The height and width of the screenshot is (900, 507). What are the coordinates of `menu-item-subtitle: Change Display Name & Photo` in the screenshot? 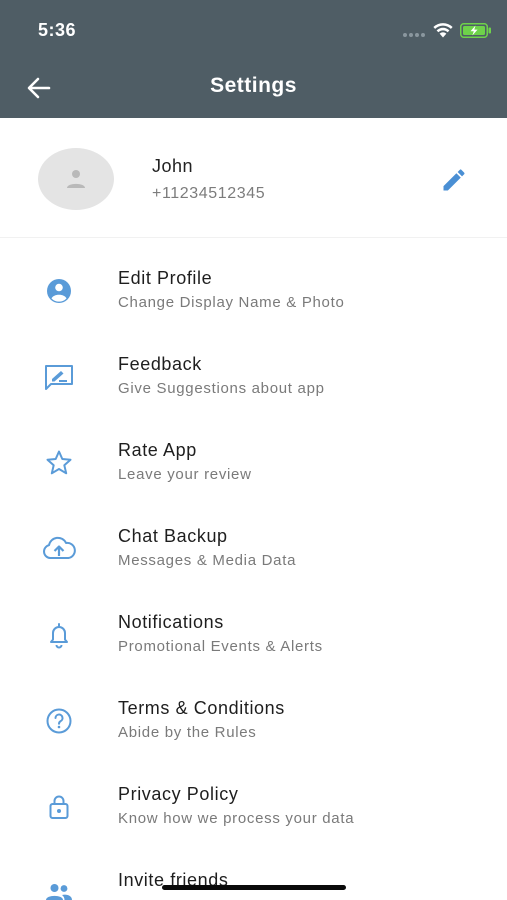 It's located at (231, 302).